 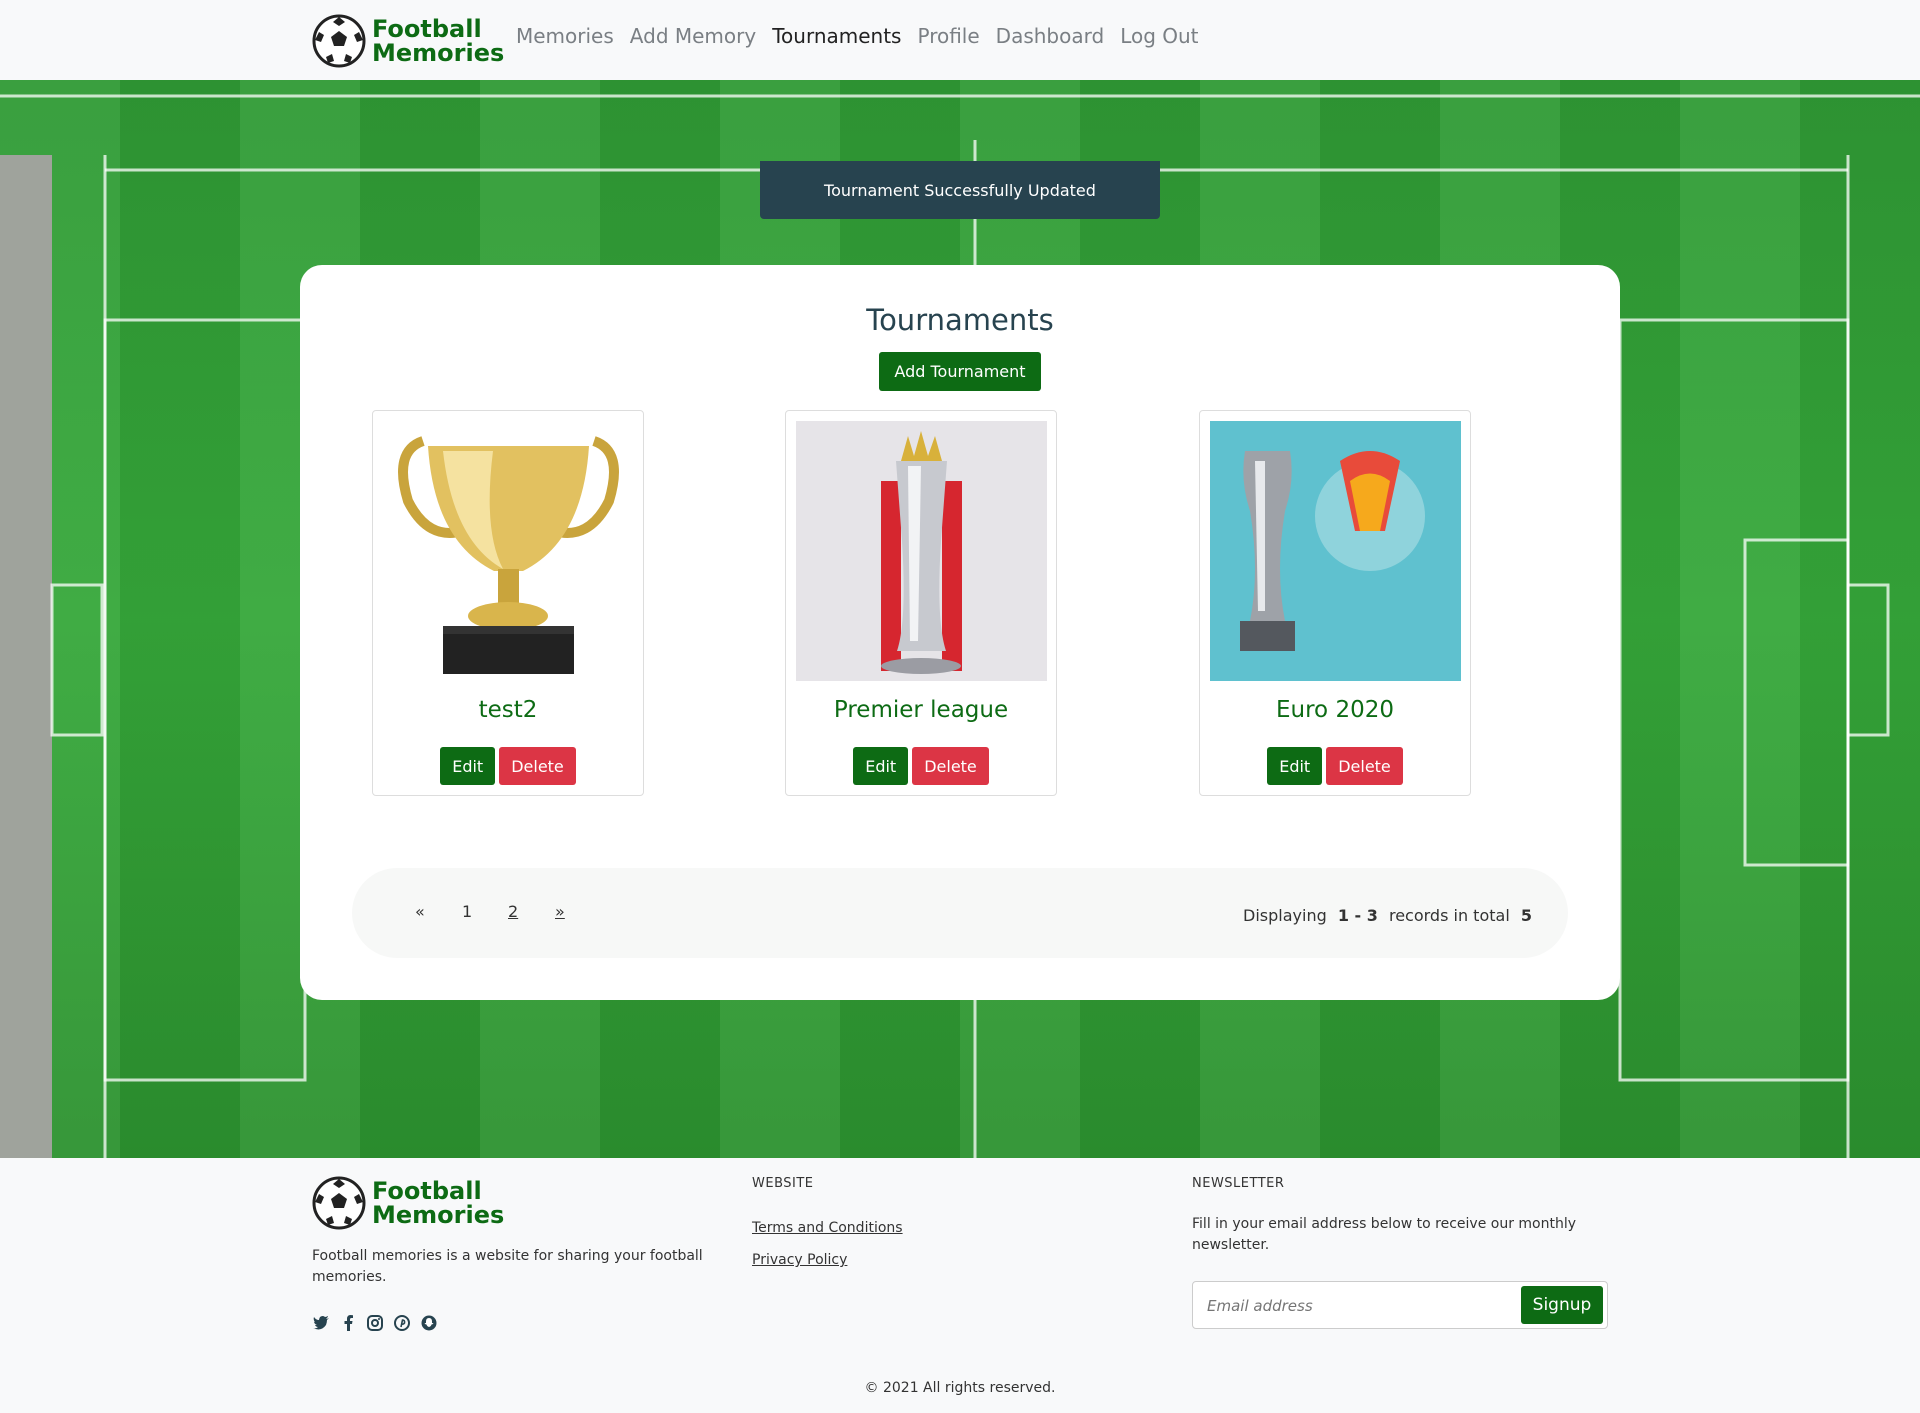 What do you see at coordinates (420, 911) in the screenshot?
I see `pagination-prev: «` at bounding box center [420, 911].